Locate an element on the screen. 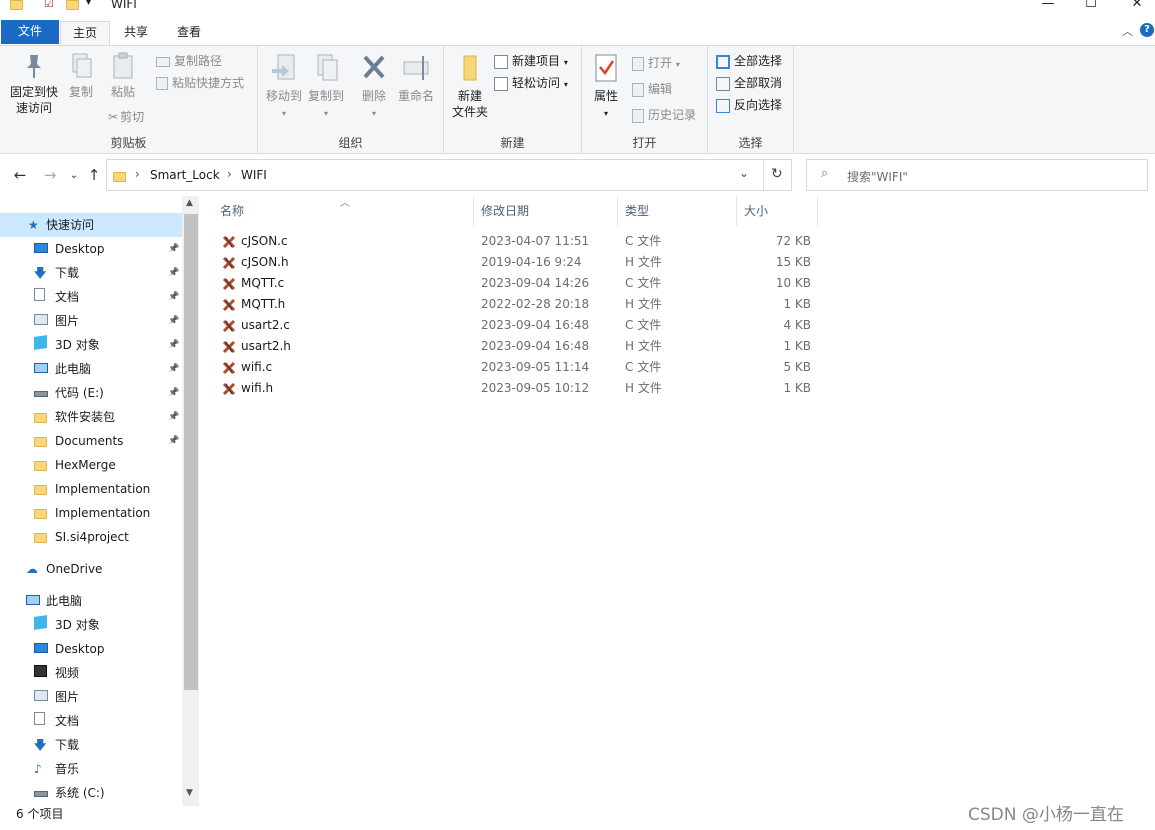  copy-to-button: 复制到 ▾ is located at coordinates (326, 87).